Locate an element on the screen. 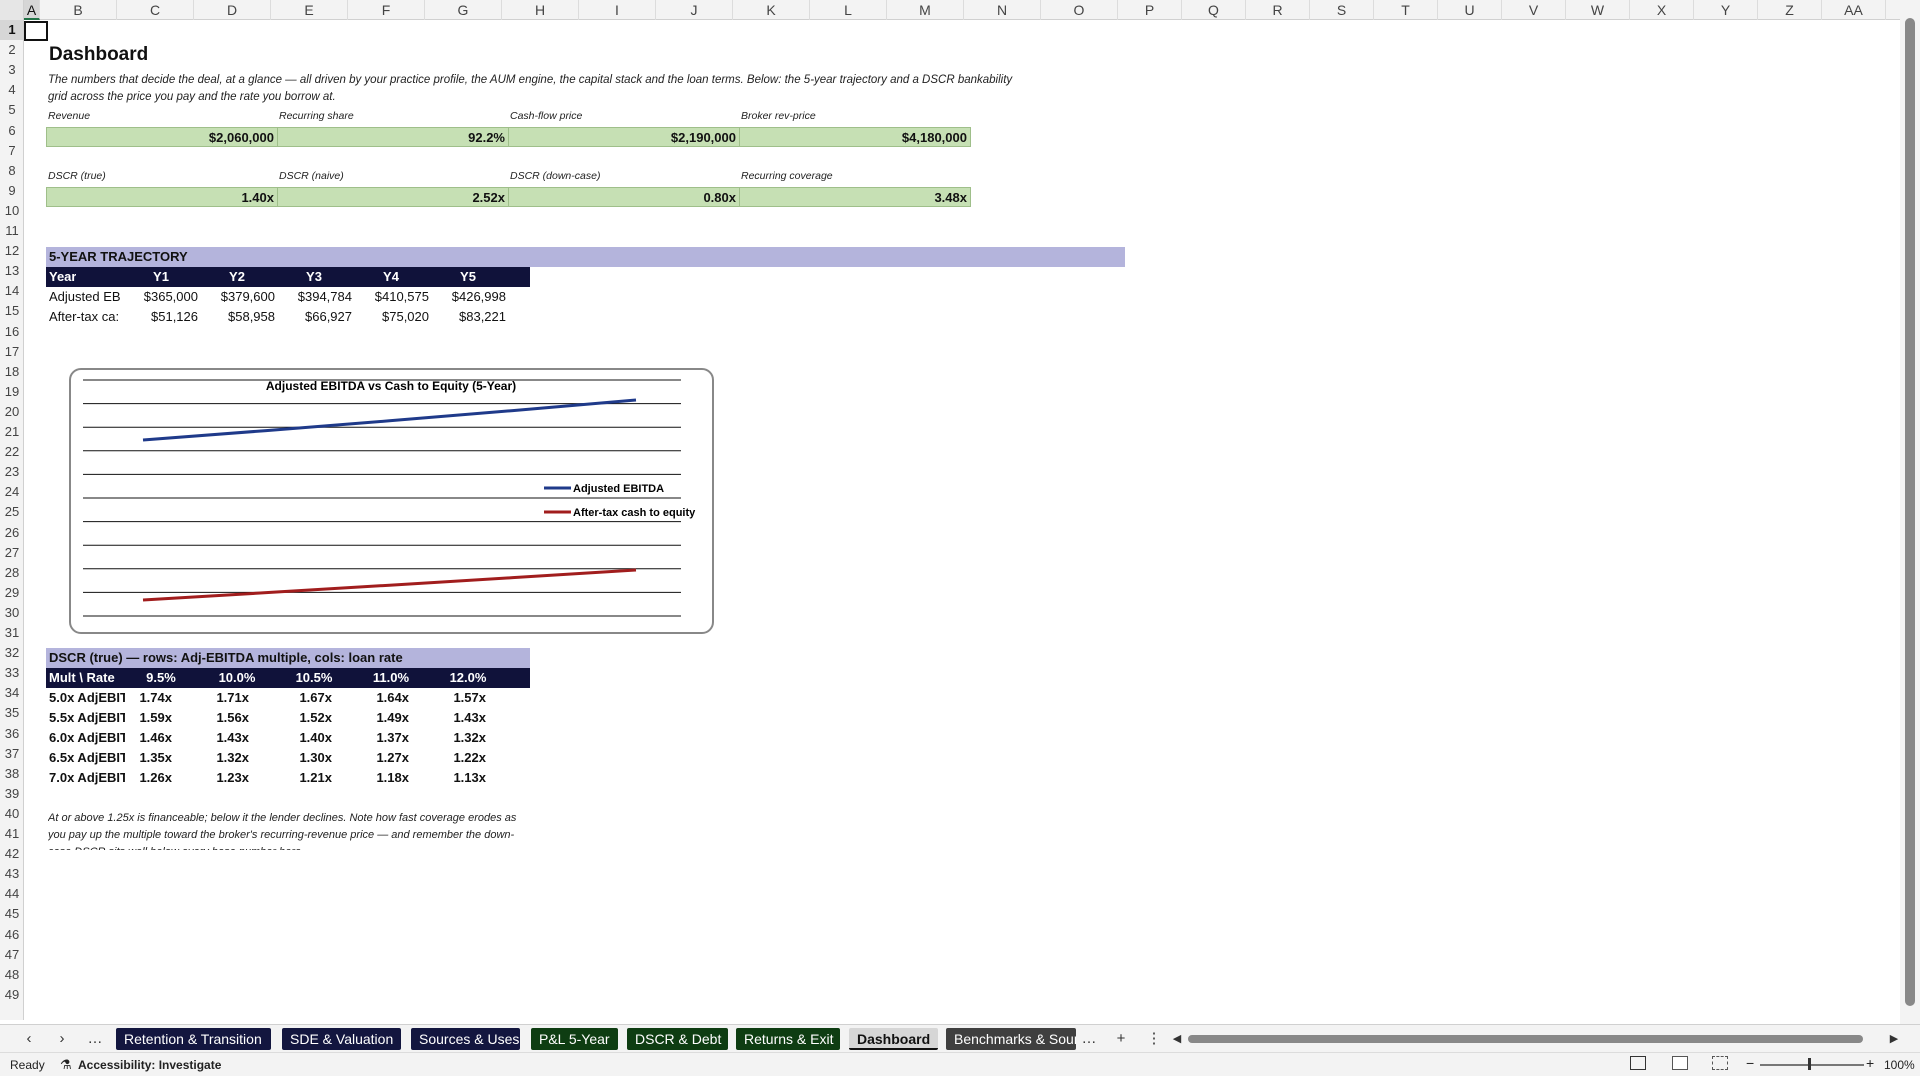 The height and width of the screenshot is (1076, 1920). column-header-b: B is located at coordinates (78, 10).